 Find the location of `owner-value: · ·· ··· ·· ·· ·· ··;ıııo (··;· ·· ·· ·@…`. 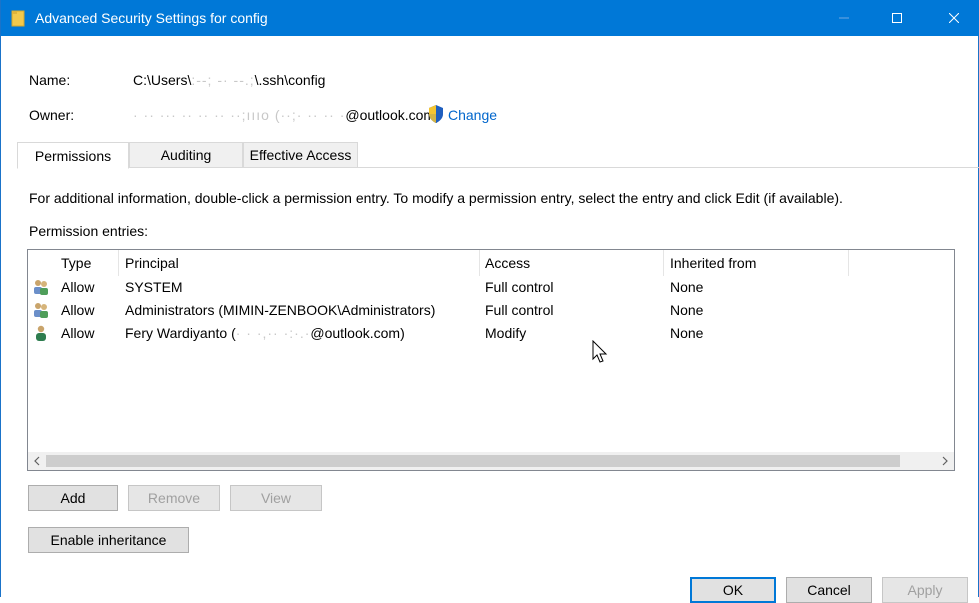

owner-value: · ·· ··· ·· ·· ·· ··;ıııo (··;· ·· ·· ·@… is located at coordinates (286, 115).